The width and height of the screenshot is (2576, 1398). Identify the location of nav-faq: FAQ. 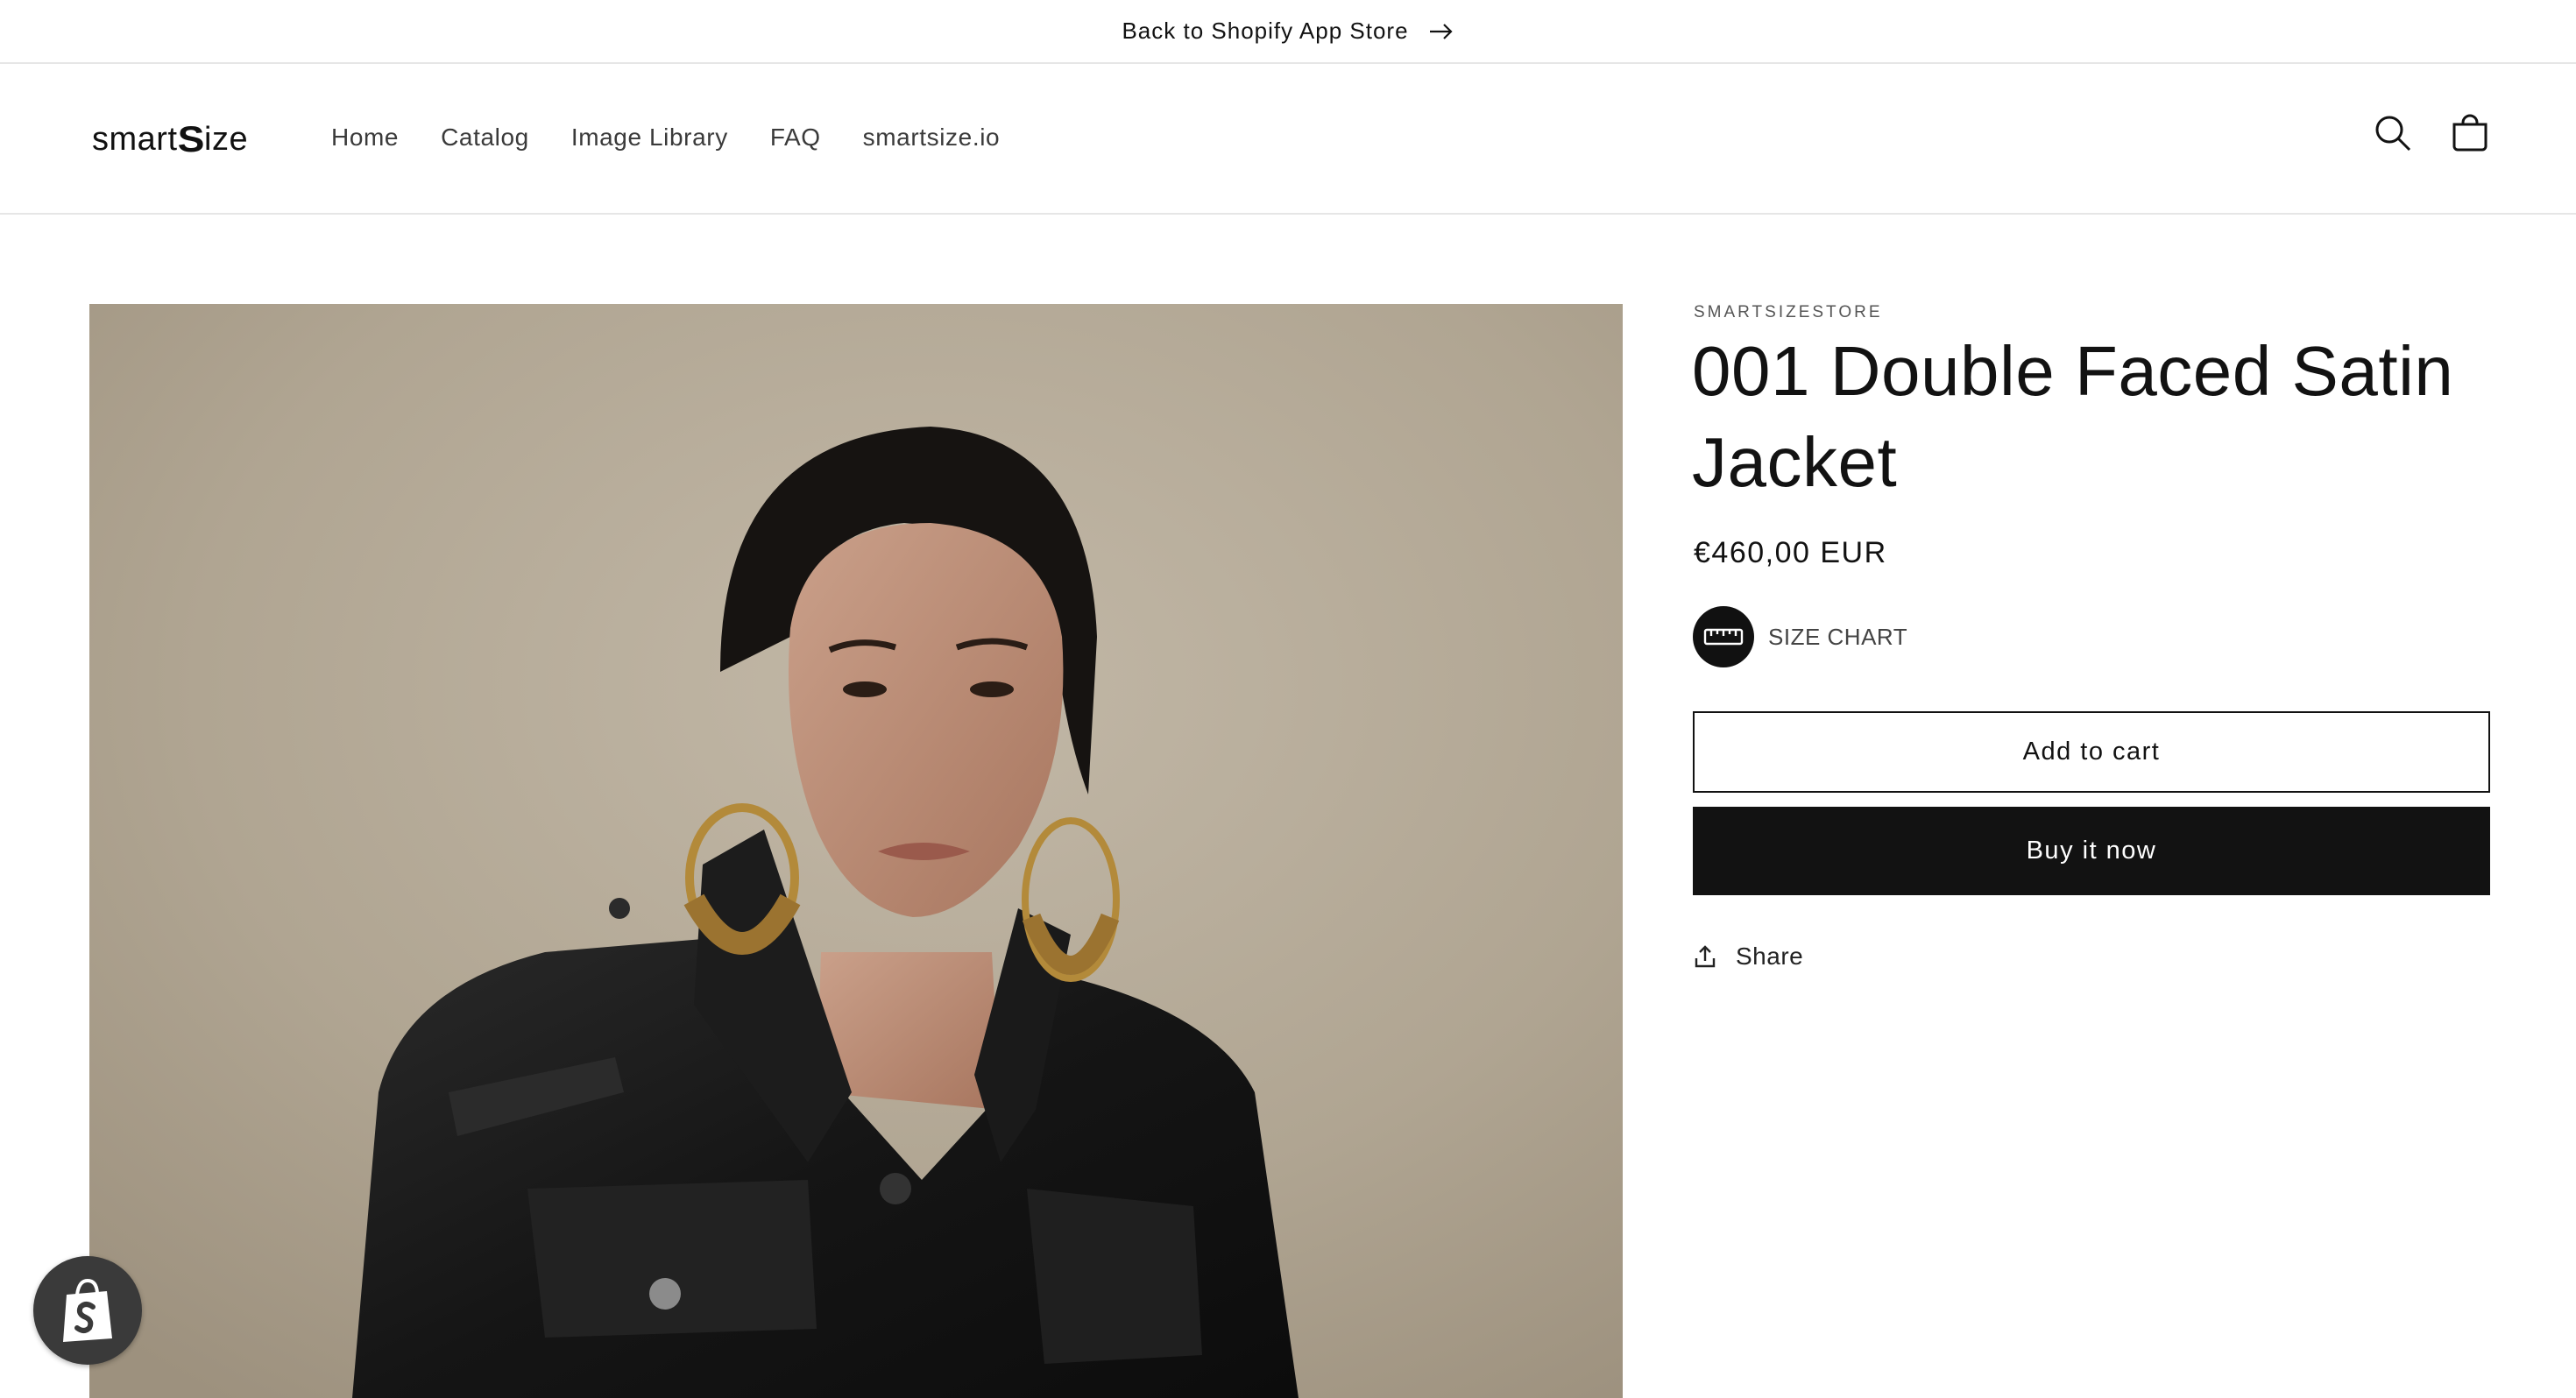
(795, 138).